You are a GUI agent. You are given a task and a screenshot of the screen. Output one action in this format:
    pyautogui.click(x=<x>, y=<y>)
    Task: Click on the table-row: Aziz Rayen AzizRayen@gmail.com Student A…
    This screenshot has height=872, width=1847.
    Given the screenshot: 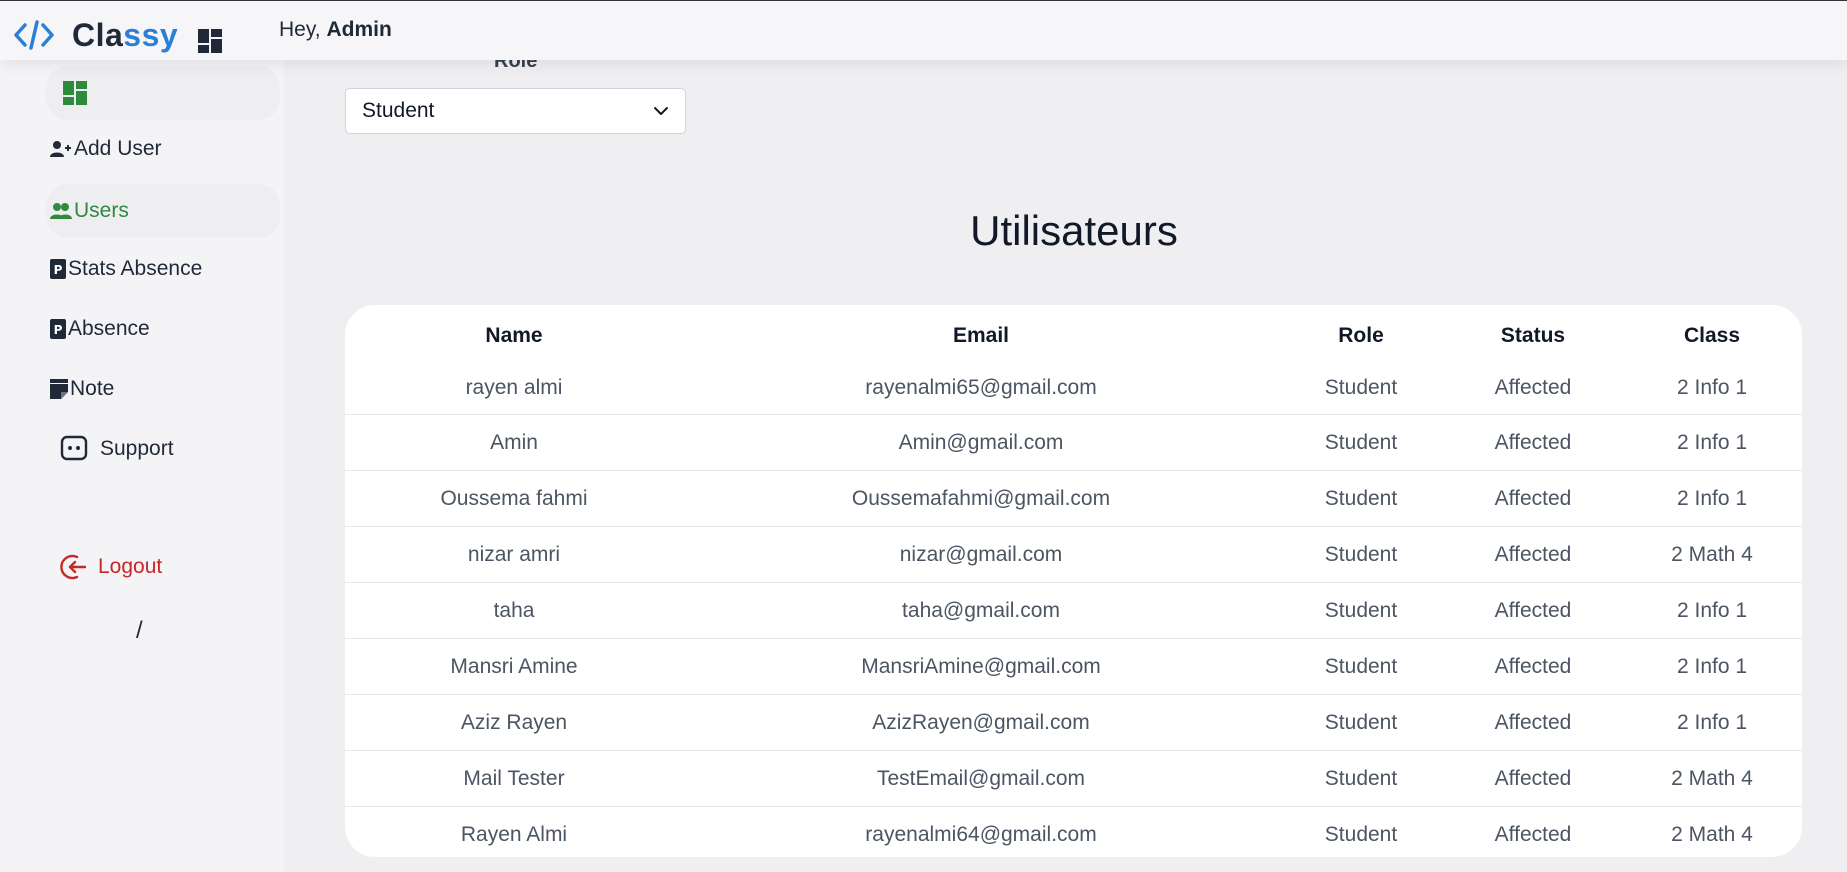 What is the action you would take?
    pyautogui.click(x=1073, y=723)
    